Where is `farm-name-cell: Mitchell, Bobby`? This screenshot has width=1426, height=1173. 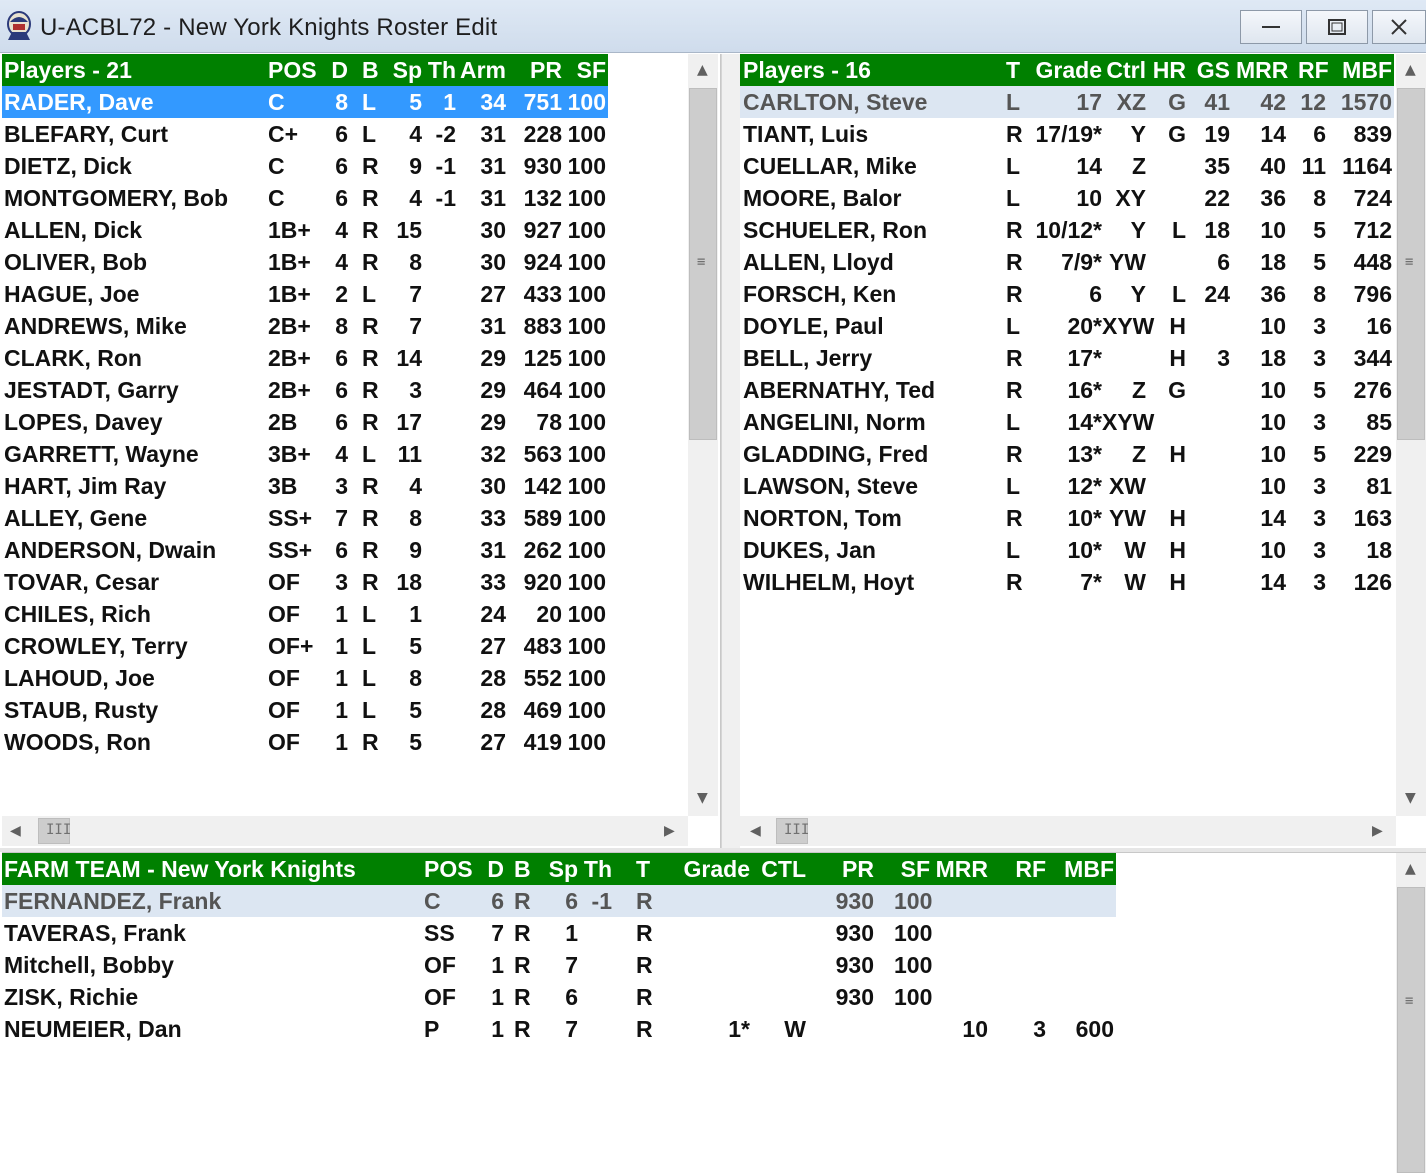
farm-name-cell: Mitchell, Bobby is located at coordinates (89, 965).